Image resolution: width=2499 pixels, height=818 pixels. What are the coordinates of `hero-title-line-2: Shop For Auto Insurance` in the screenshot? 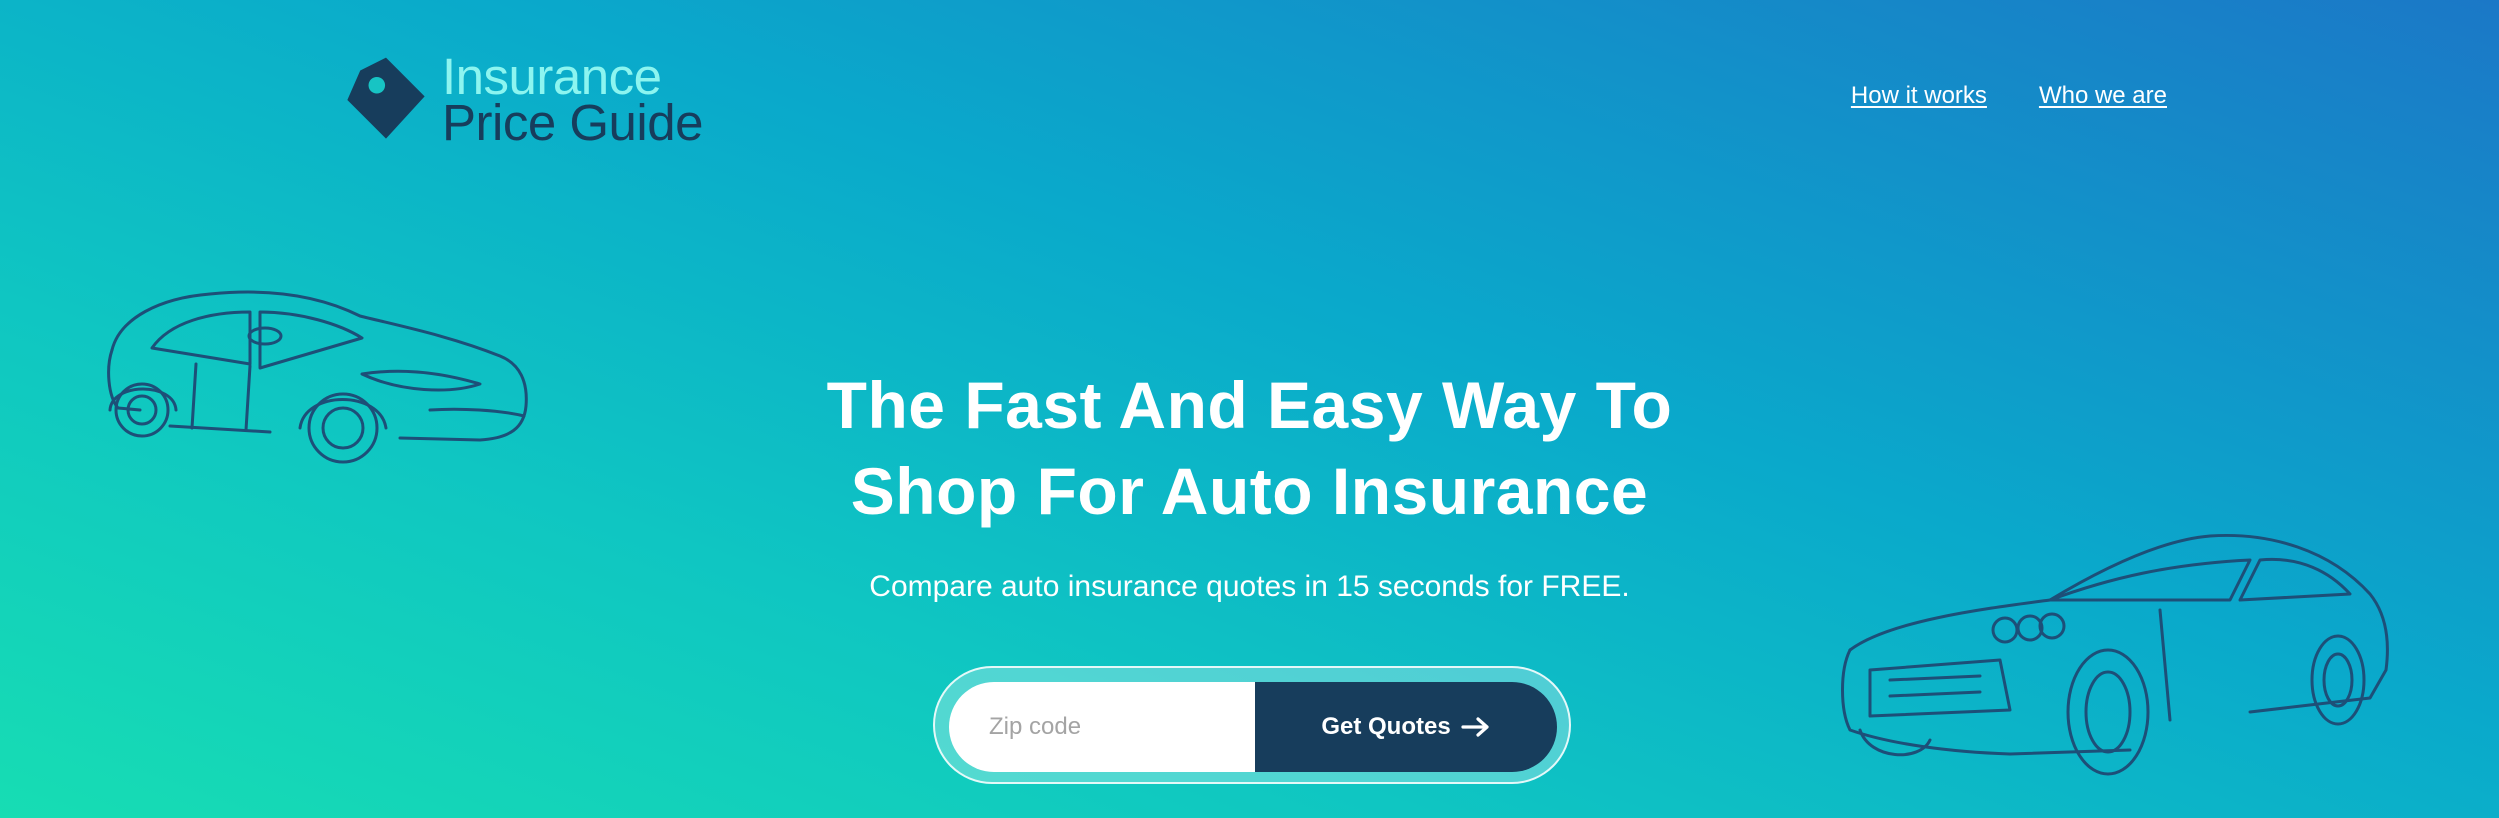 It's located at (1249, 491).